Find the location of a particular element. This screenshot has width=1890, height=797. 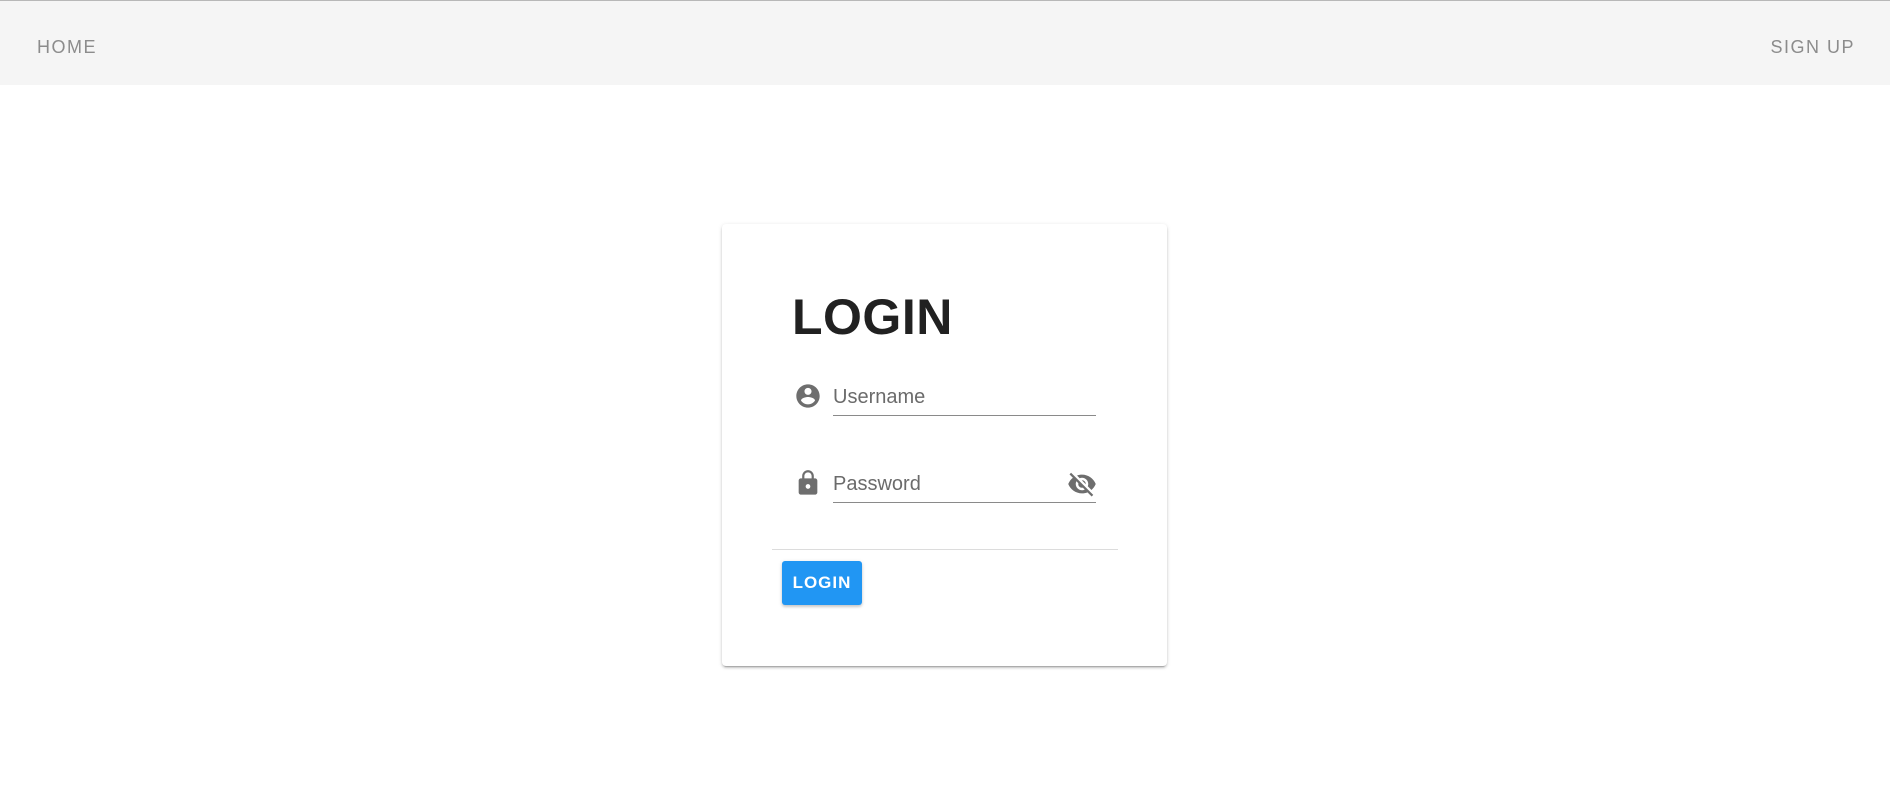

password-input is located at coordinates (964, 483).